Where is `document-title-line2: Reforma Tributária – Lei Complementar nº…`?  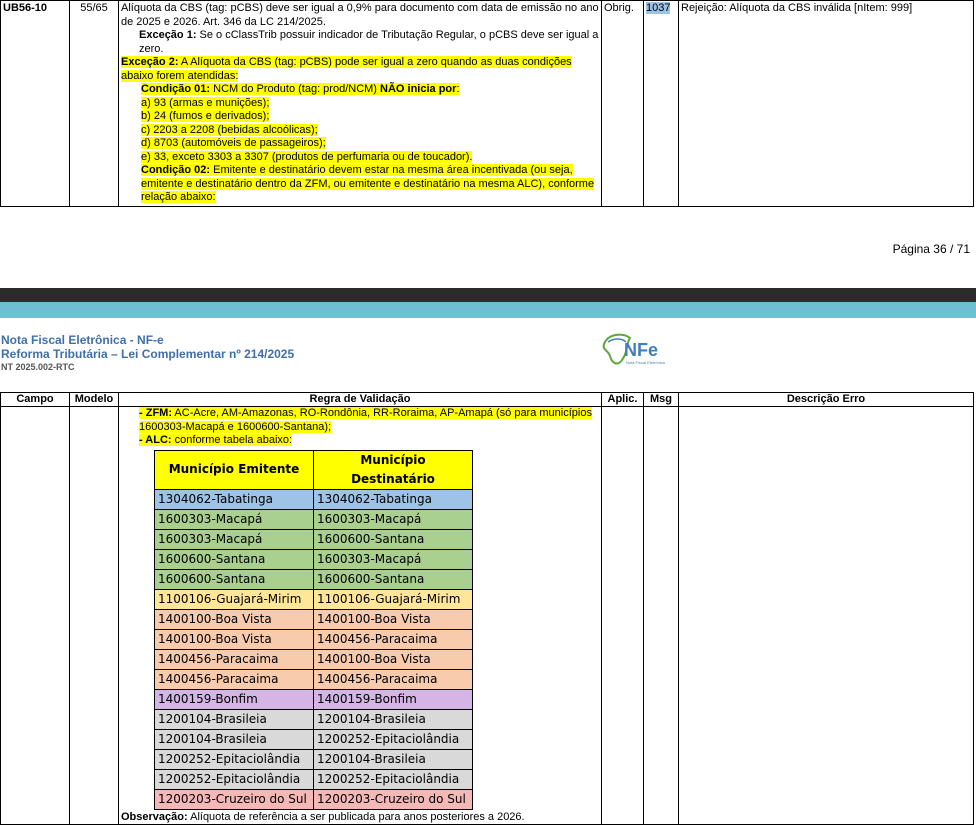 document-title-line2: Reforma Tributária – Lei Complementar nº… is located at coordinates (148, 354).